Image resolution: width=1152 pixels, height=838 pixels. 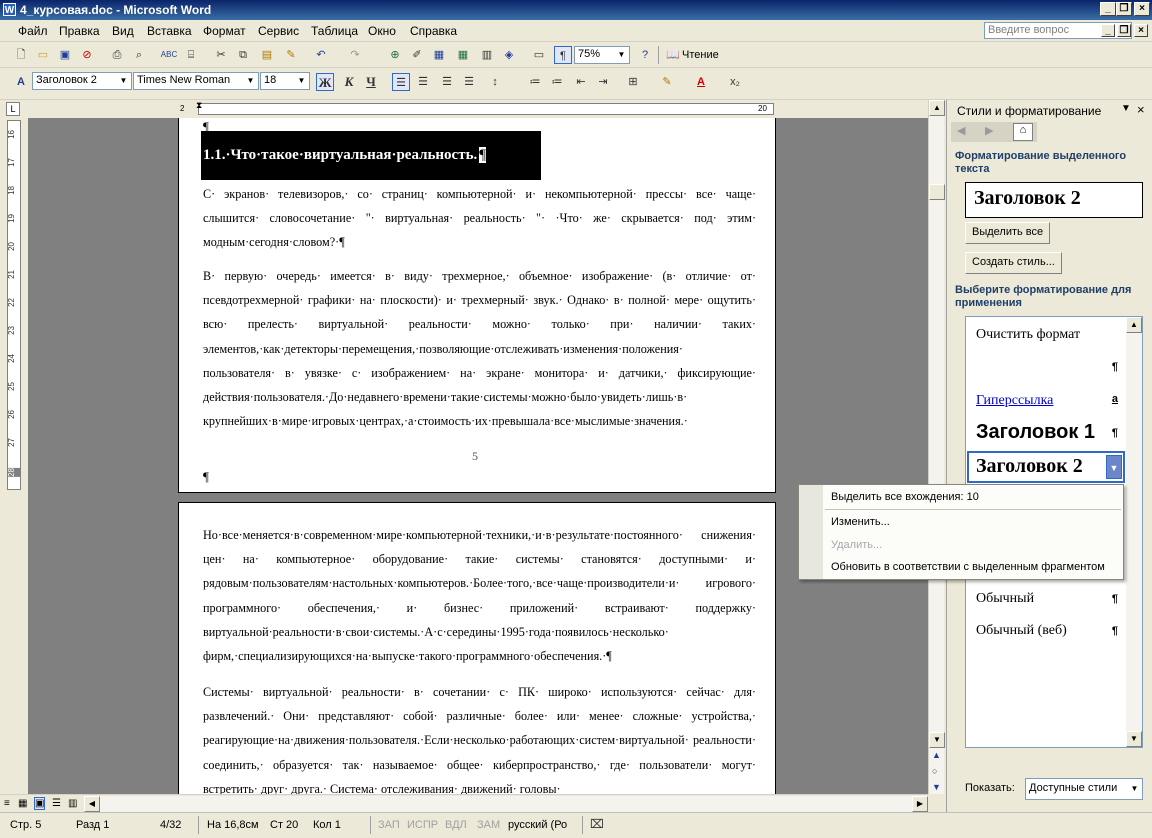 What do you see at coordinates (1124, 9) in the screenshot?
I see `maximize-button: ❐` at bounding box center [1124, 9].